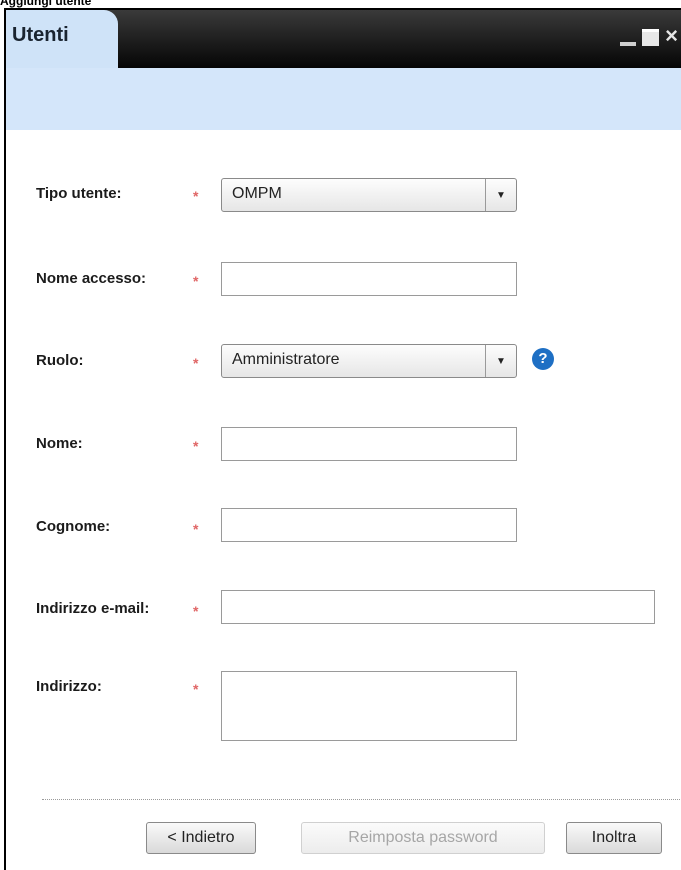 This screenshot has height=870, width=681. I want to click on help-icon: ?, so click(543, 359).